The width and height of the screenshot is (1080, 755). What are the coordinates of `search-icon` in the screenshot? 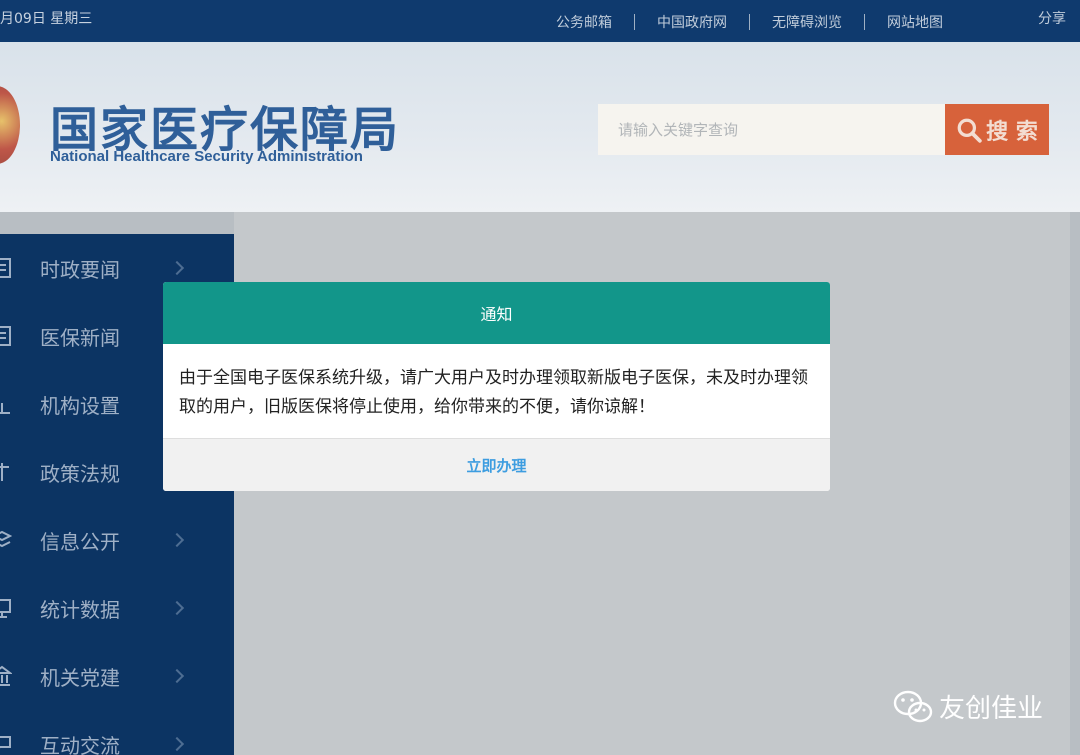 It's located at (969, 130).